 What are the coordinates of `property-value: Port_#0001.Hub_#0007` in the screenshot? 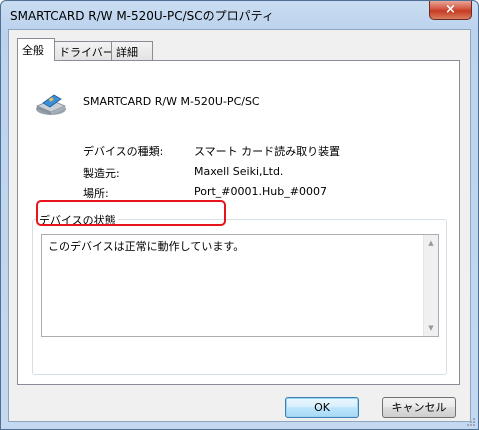 It's located at (260, 191).